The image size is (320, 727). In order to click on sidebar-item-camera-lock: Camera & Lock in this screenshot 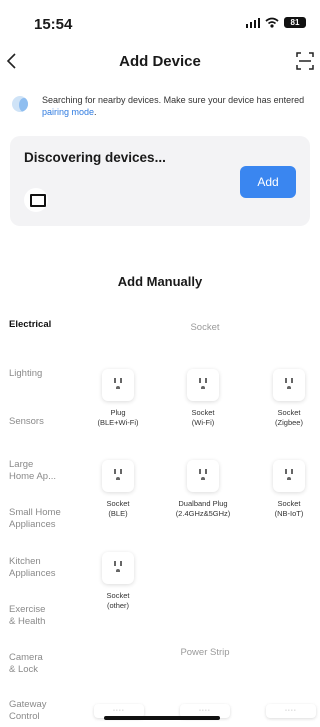, I will do `click(43, 664)`.